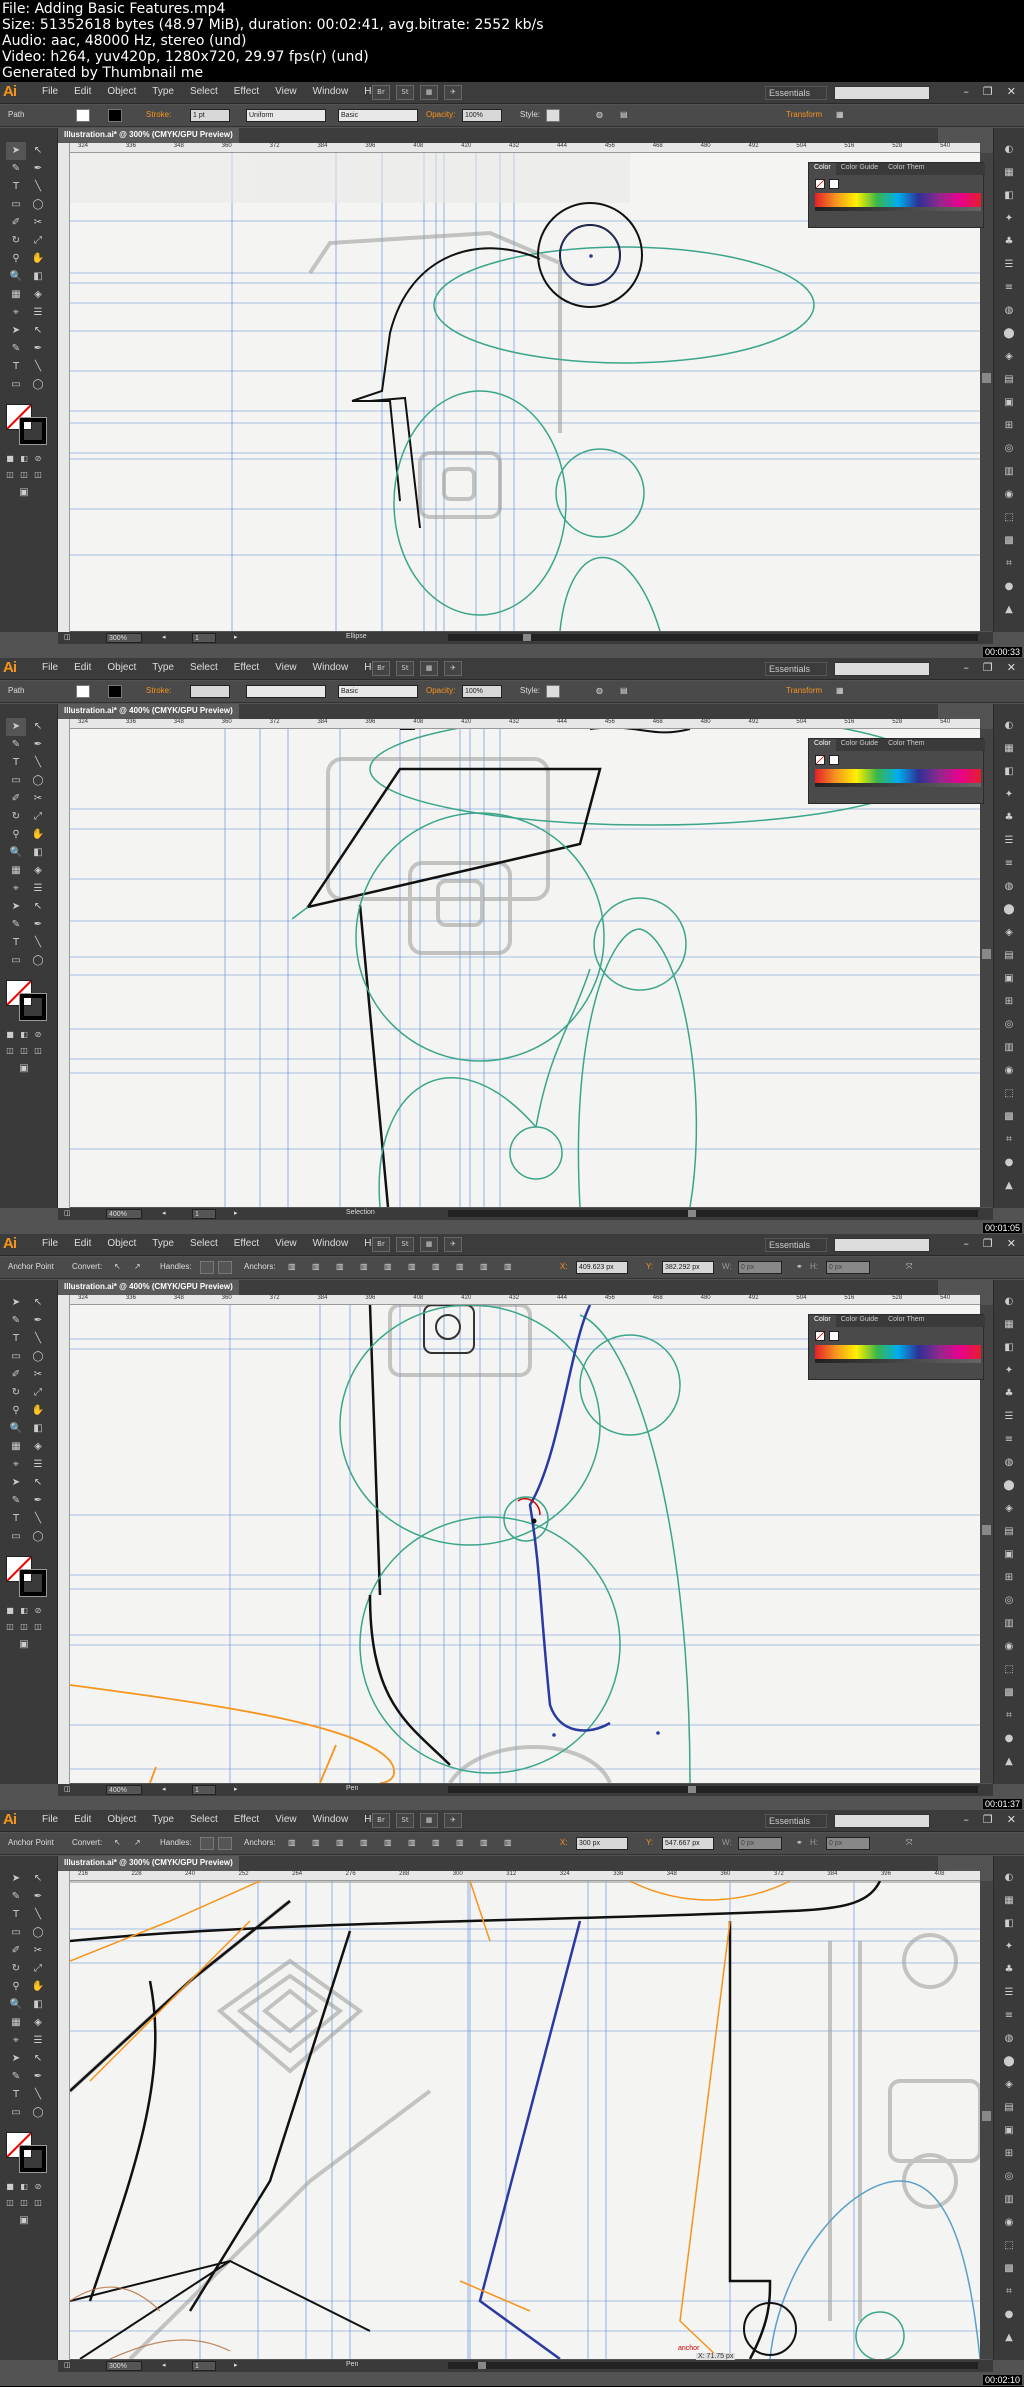 The height and width of the screenshot is (2387, 1024). What do you see at coordinates (988, 91) in the screenshot?
I see `maximize-icon: ❐` at bounding box center [988, 91].